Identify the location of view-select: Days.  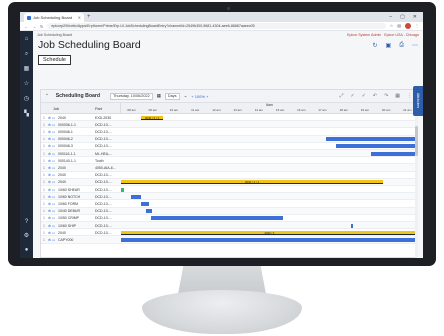
(172, 96).